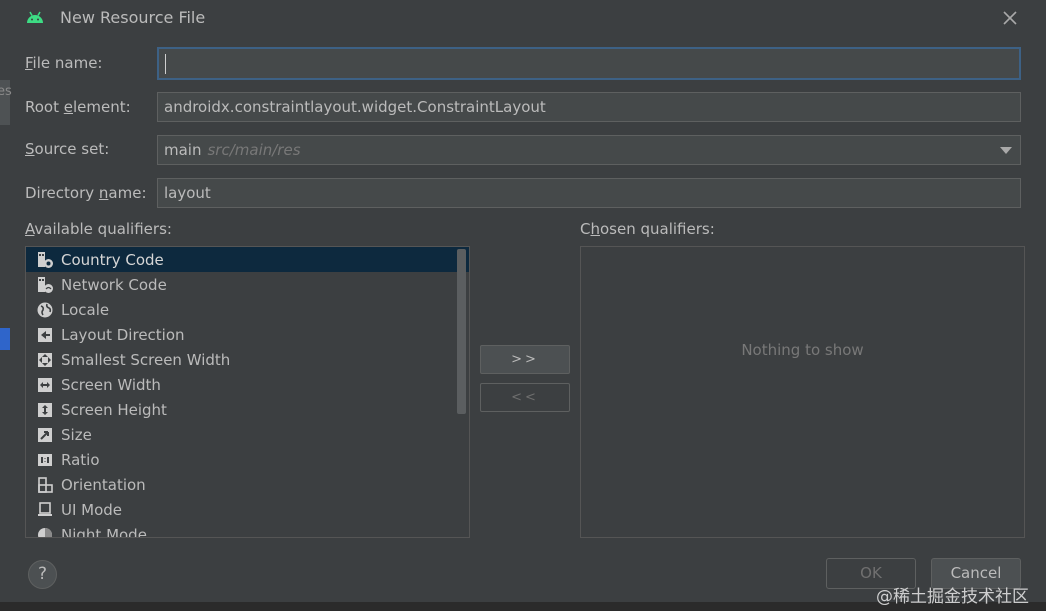 The height and width of the screenshot is (611, 1046). I want to click on ui-mode-icon, so click(45, 510).